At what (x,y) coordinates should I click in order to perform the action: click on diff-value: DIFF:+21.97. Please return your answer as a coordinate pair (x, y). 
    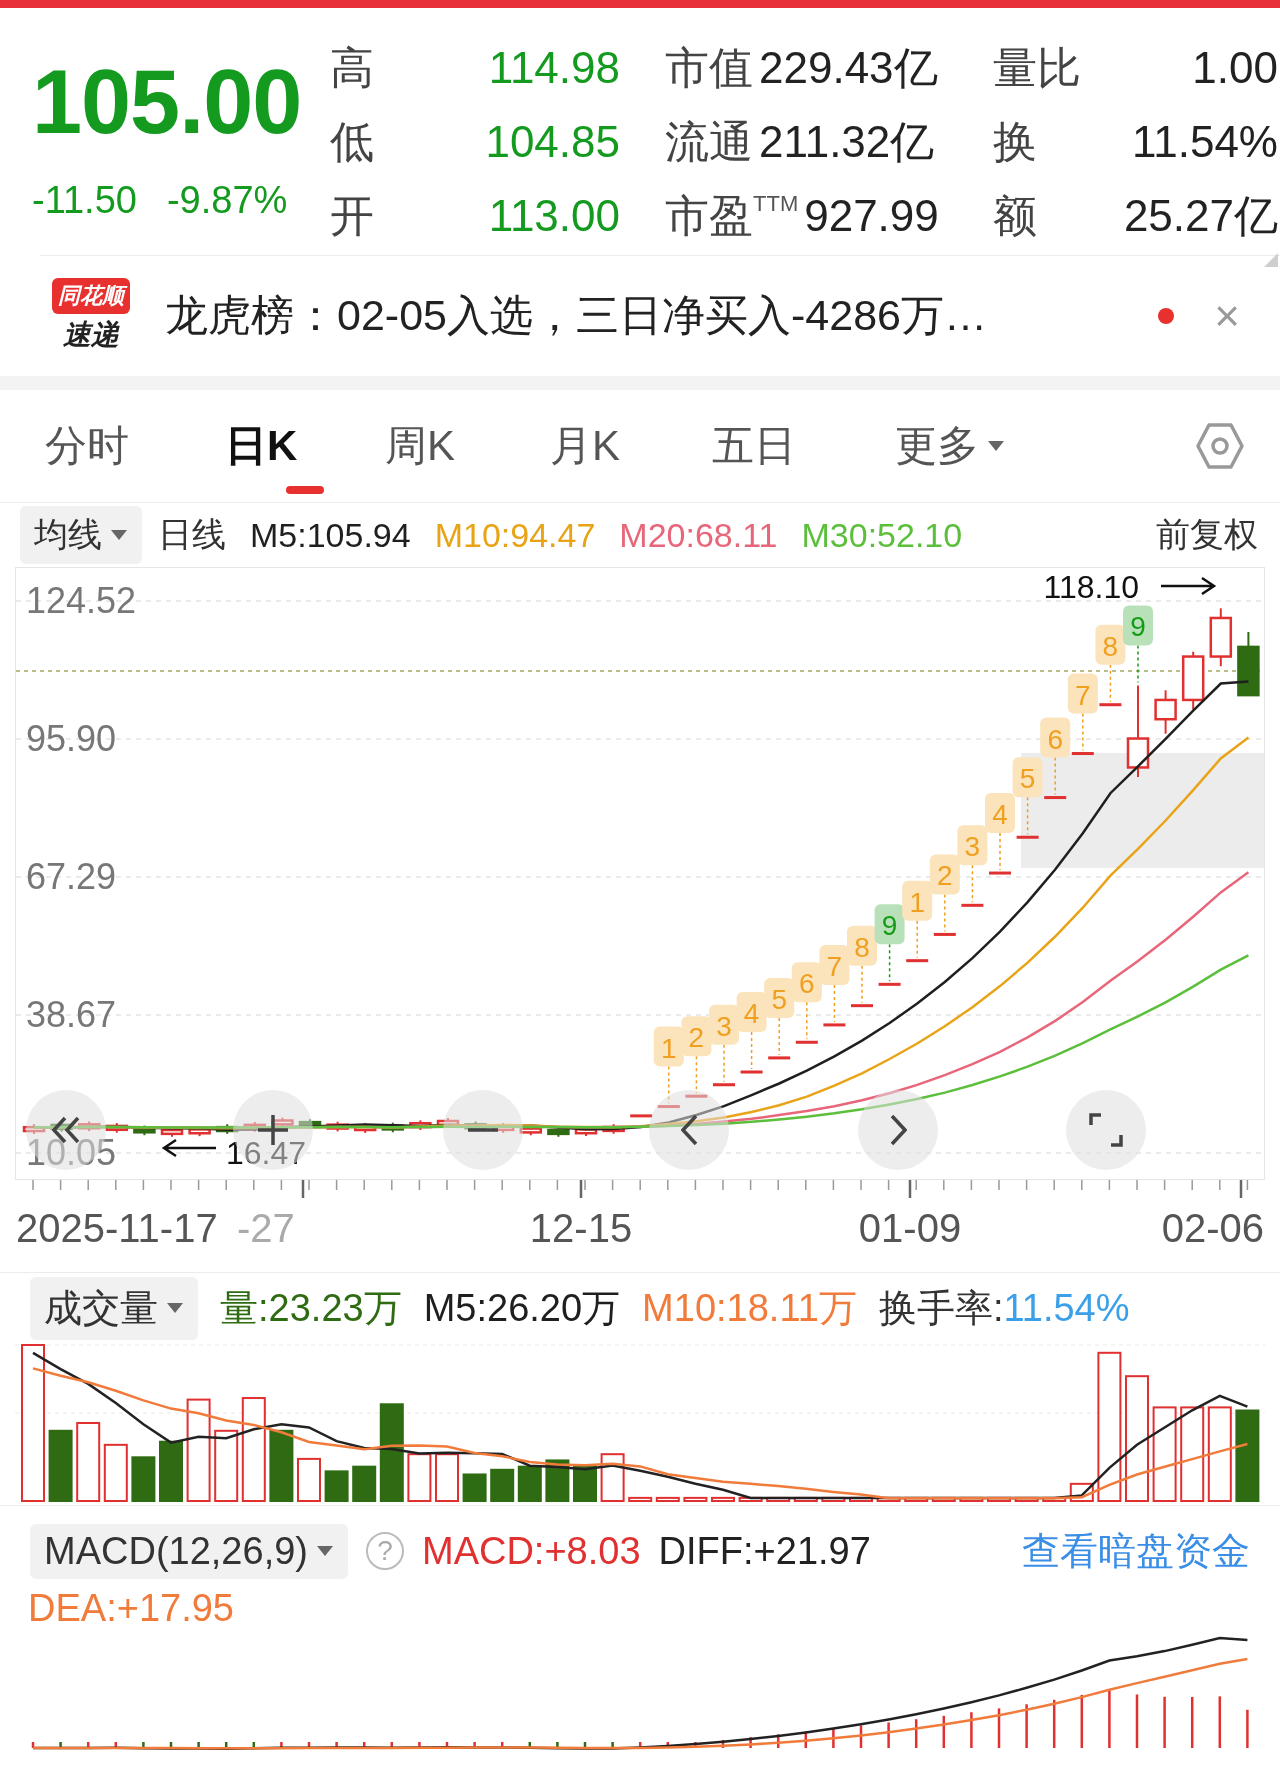
    Looking at the image, I should click on (764, 1551).